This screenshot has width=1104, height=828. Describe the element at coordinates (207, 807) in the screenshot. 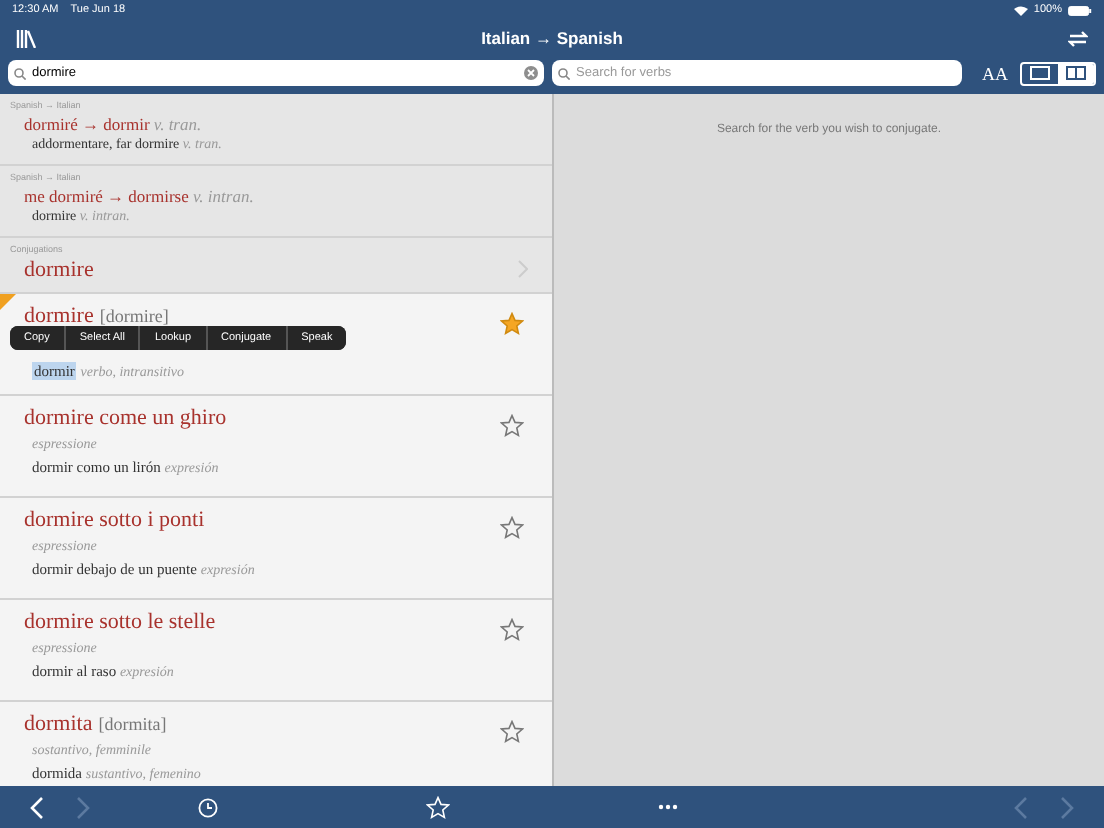

I see `history-icon` at that location.